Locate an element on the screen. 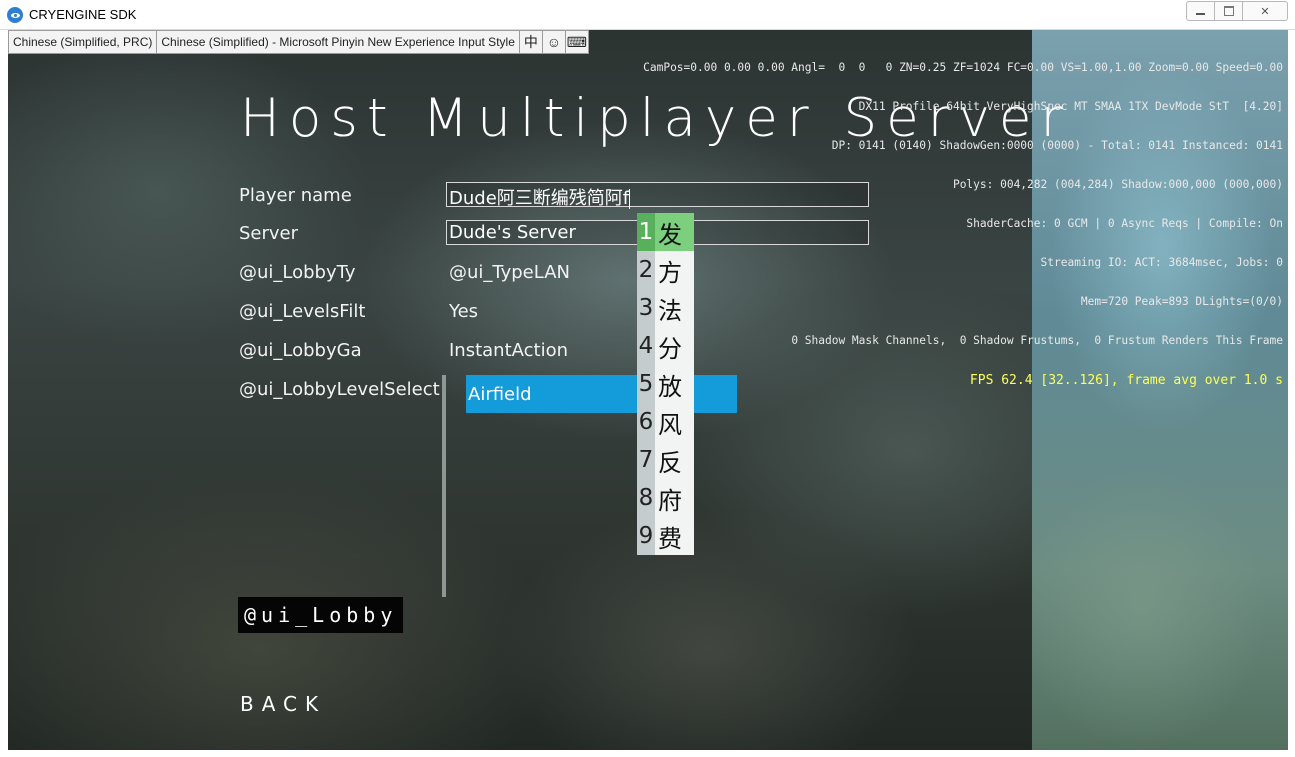  lobby-gamemode-value: InstantAction is located at coordinates (508, 350).